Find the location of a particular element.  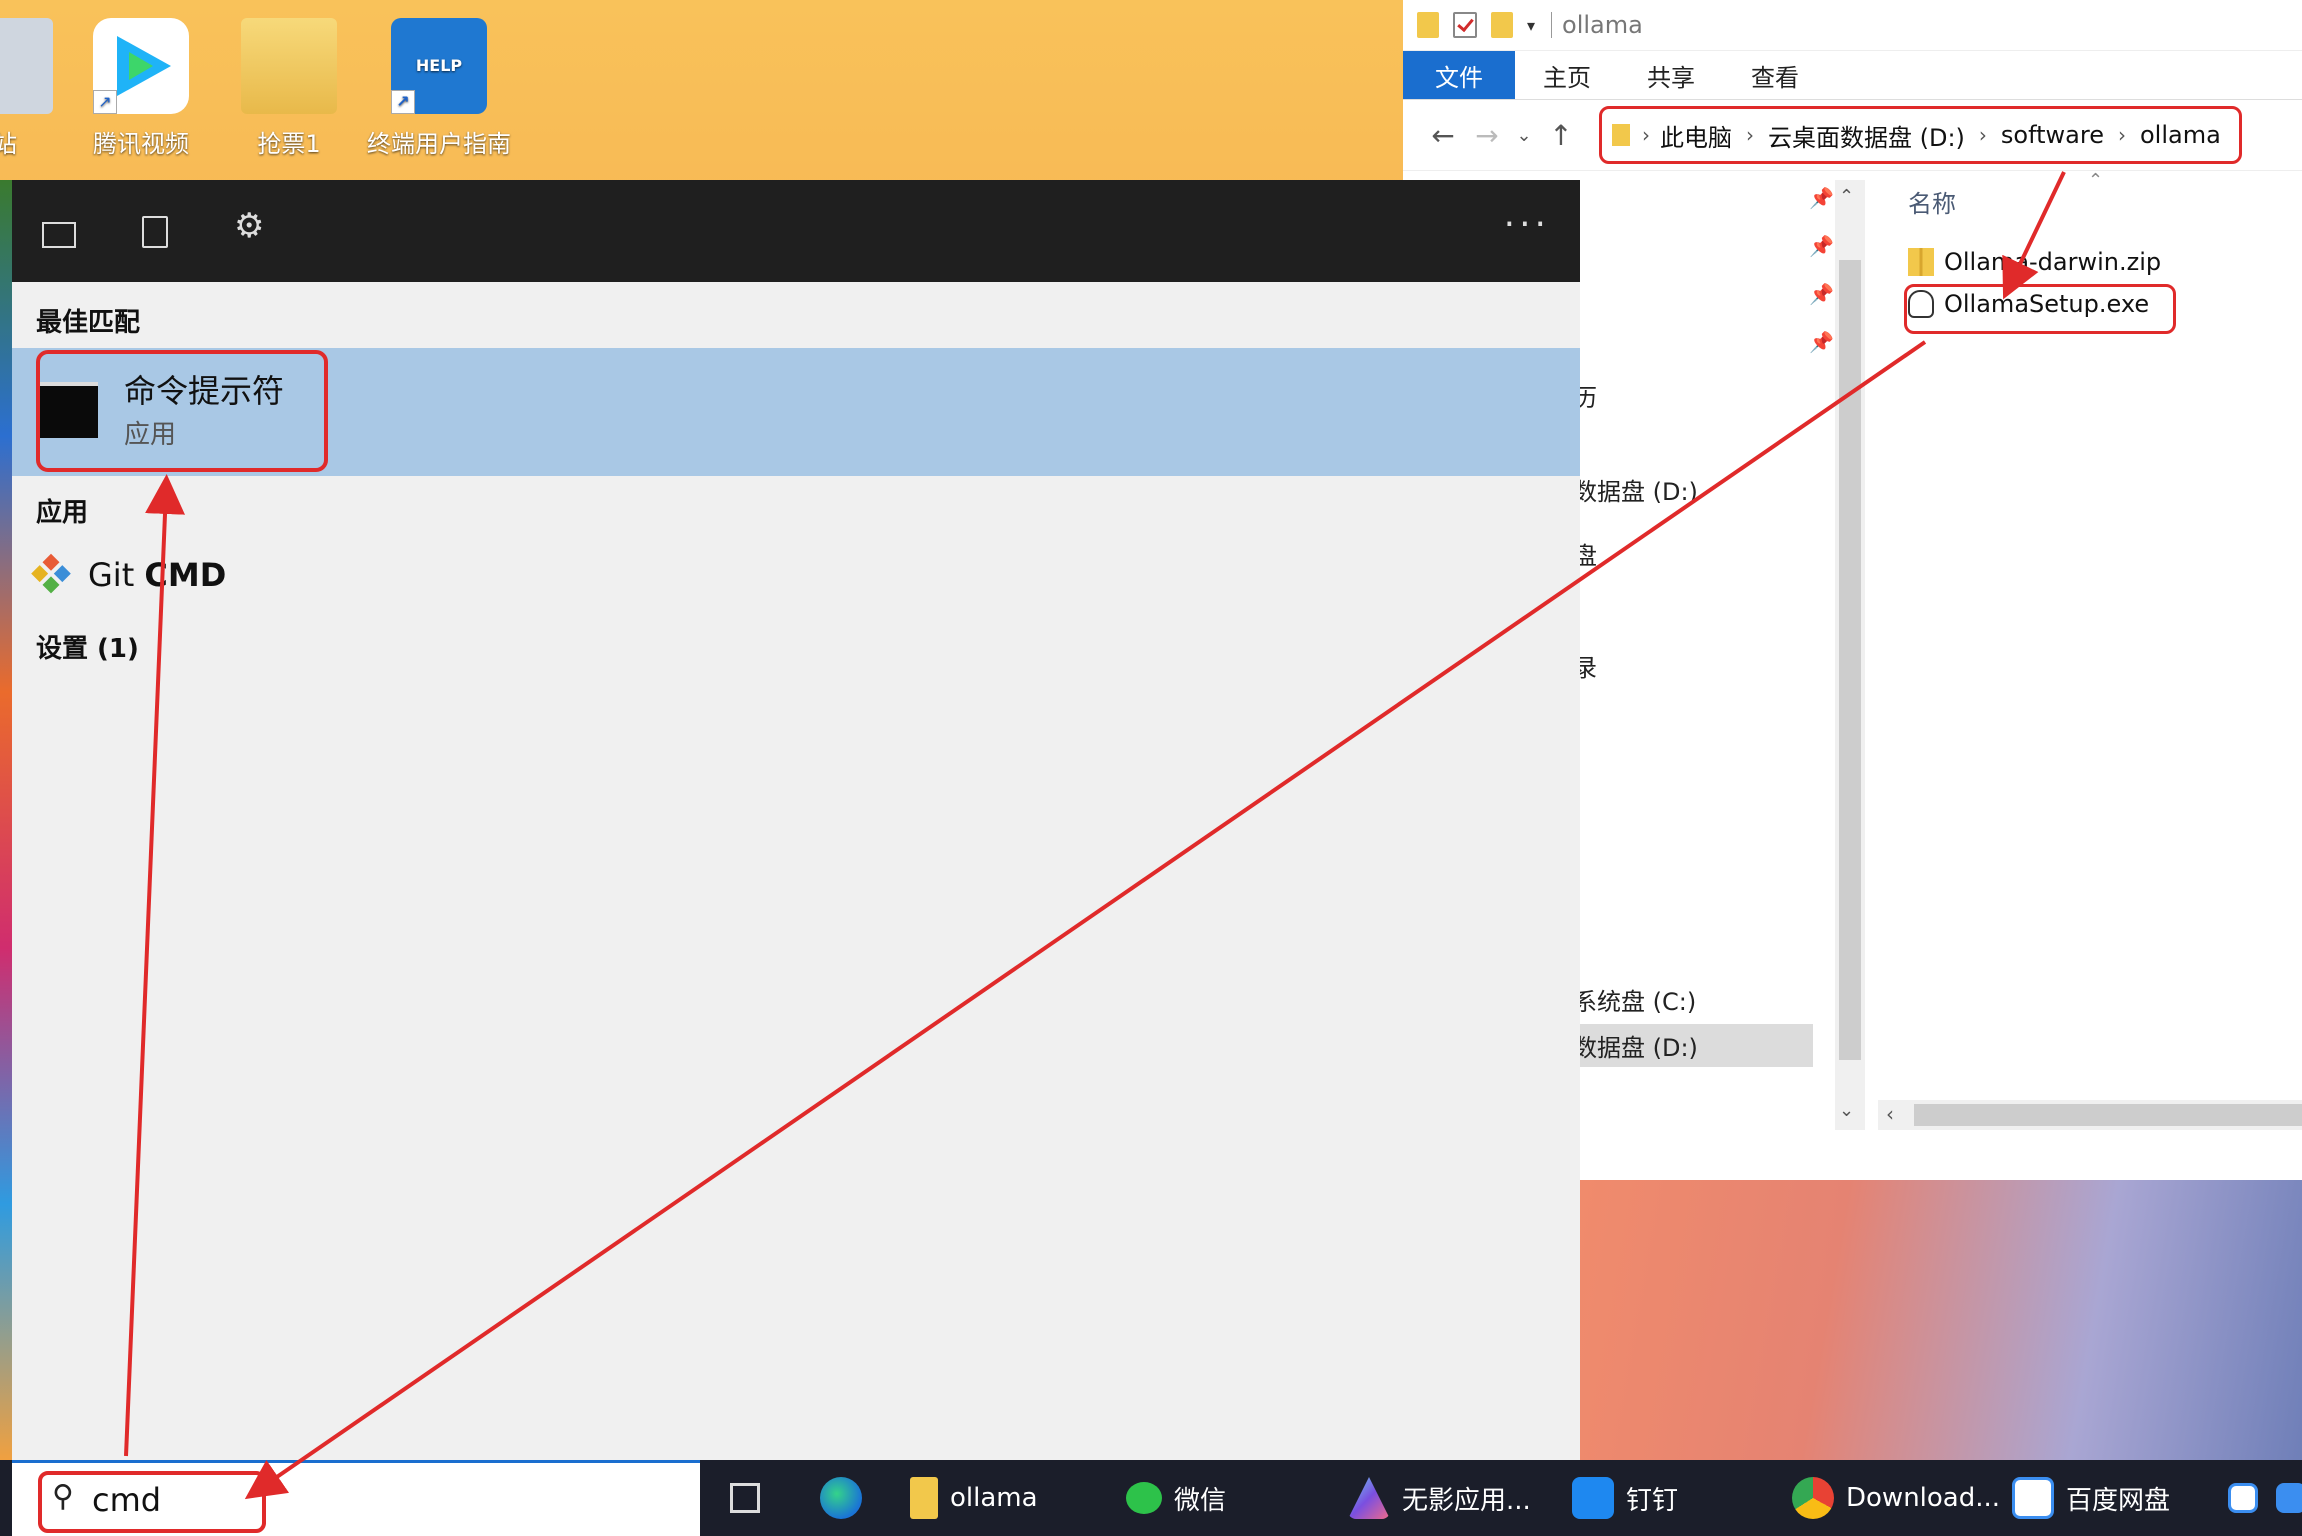

desktop-icon-label: 抢票1 is located at coordinates (289, 144).